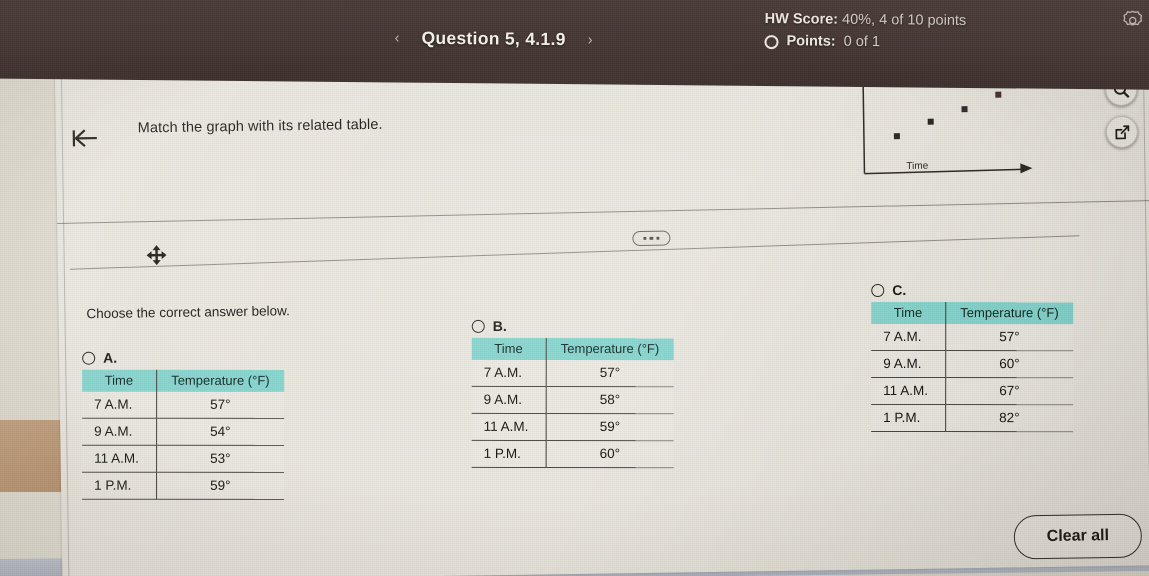  What do you see at coordinates (183, 358) in the screenshot?
I see `answer-option-a-header: A.` at bounding box center [183, 358].